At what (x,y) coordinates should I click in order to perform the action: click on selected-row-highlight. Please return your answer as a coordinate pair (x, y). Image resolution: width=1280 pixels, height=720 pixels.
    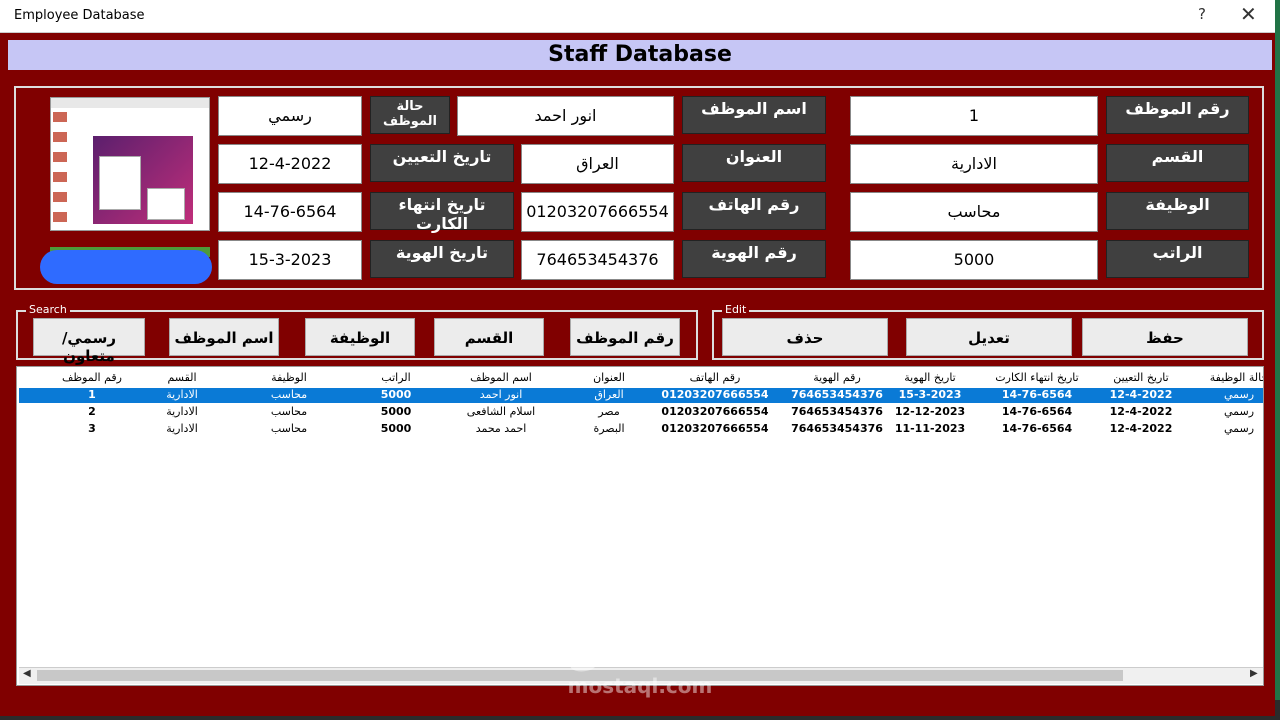
    Looking at the image, I should click on (641, 395).